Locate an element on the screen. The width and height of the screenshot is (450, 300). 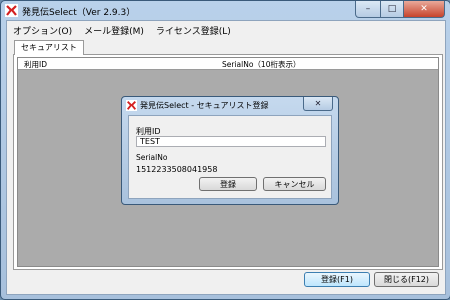
serial-value: 1512233508041958 is located at coordinates (177, 169).